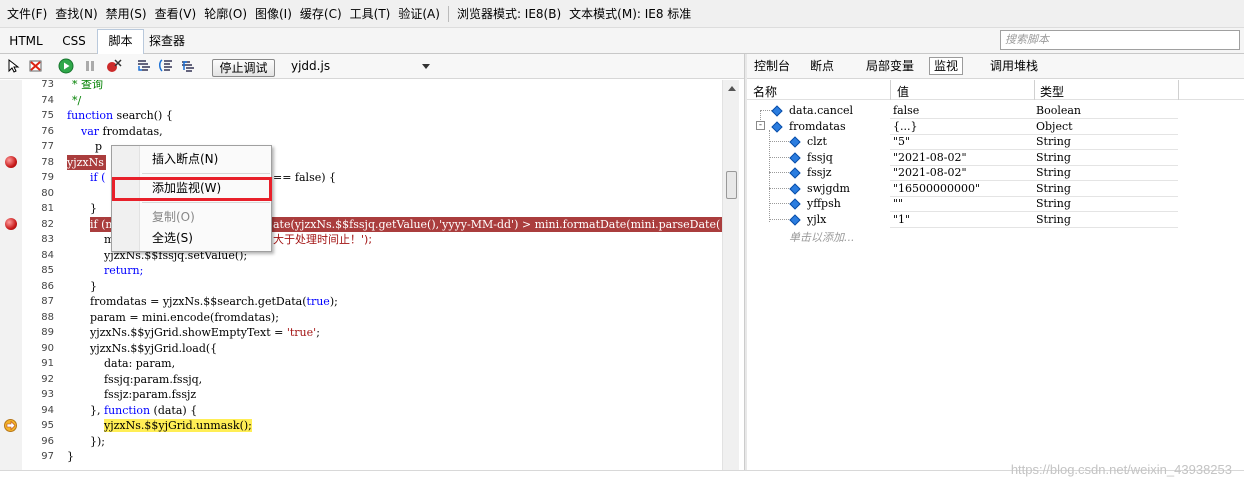 The height and width of the screenshot is (488, 1244). I want to click on menu-validate: 验证(A), so click(419, 14).